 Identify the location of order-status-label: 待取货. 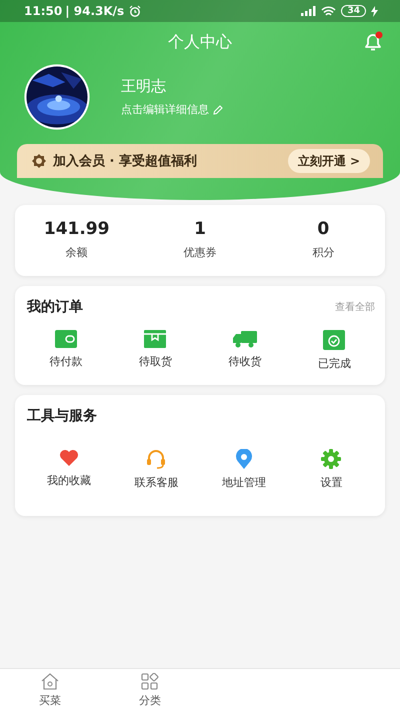
(155, 361).